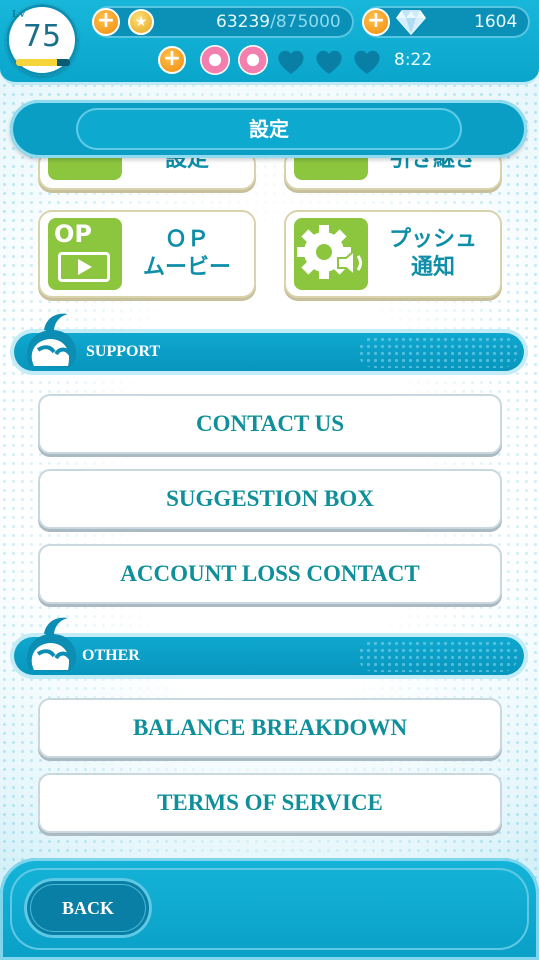  What do you see at coordinates (84, 267) in the screenshot?
I see `play-screen-icon` at bounding box center [84, 267].